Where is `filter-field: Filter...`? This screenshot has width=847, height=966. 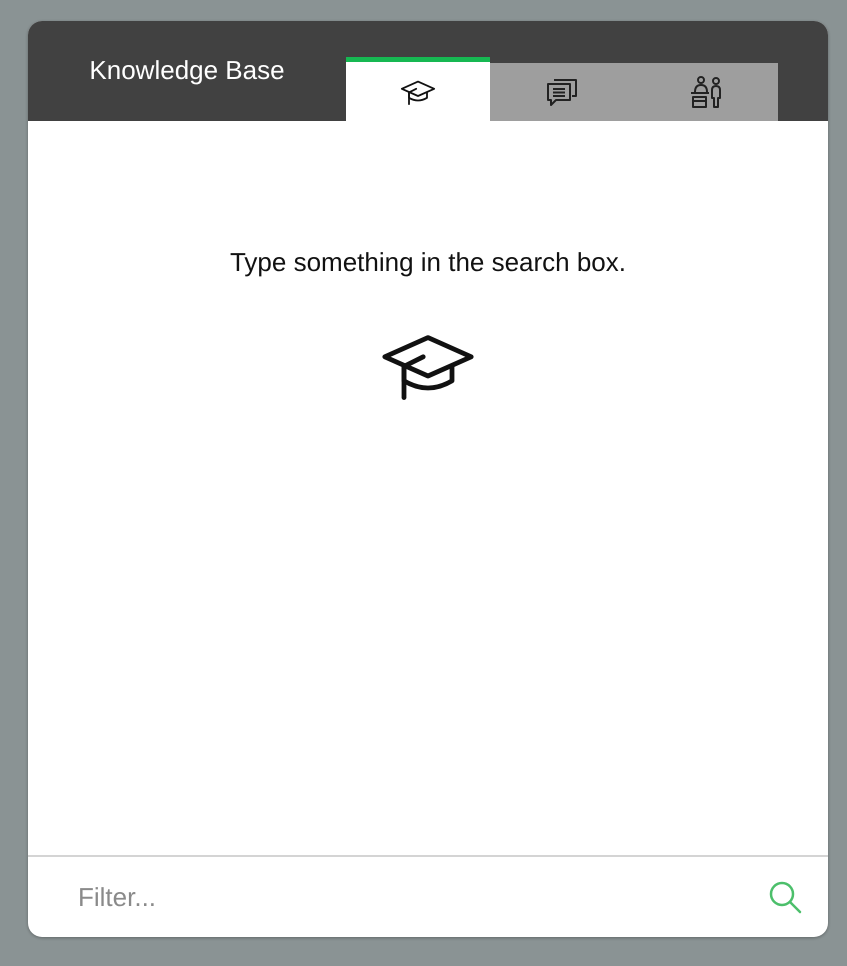 filter-field: Filter... is located at coordinates (422, 897).